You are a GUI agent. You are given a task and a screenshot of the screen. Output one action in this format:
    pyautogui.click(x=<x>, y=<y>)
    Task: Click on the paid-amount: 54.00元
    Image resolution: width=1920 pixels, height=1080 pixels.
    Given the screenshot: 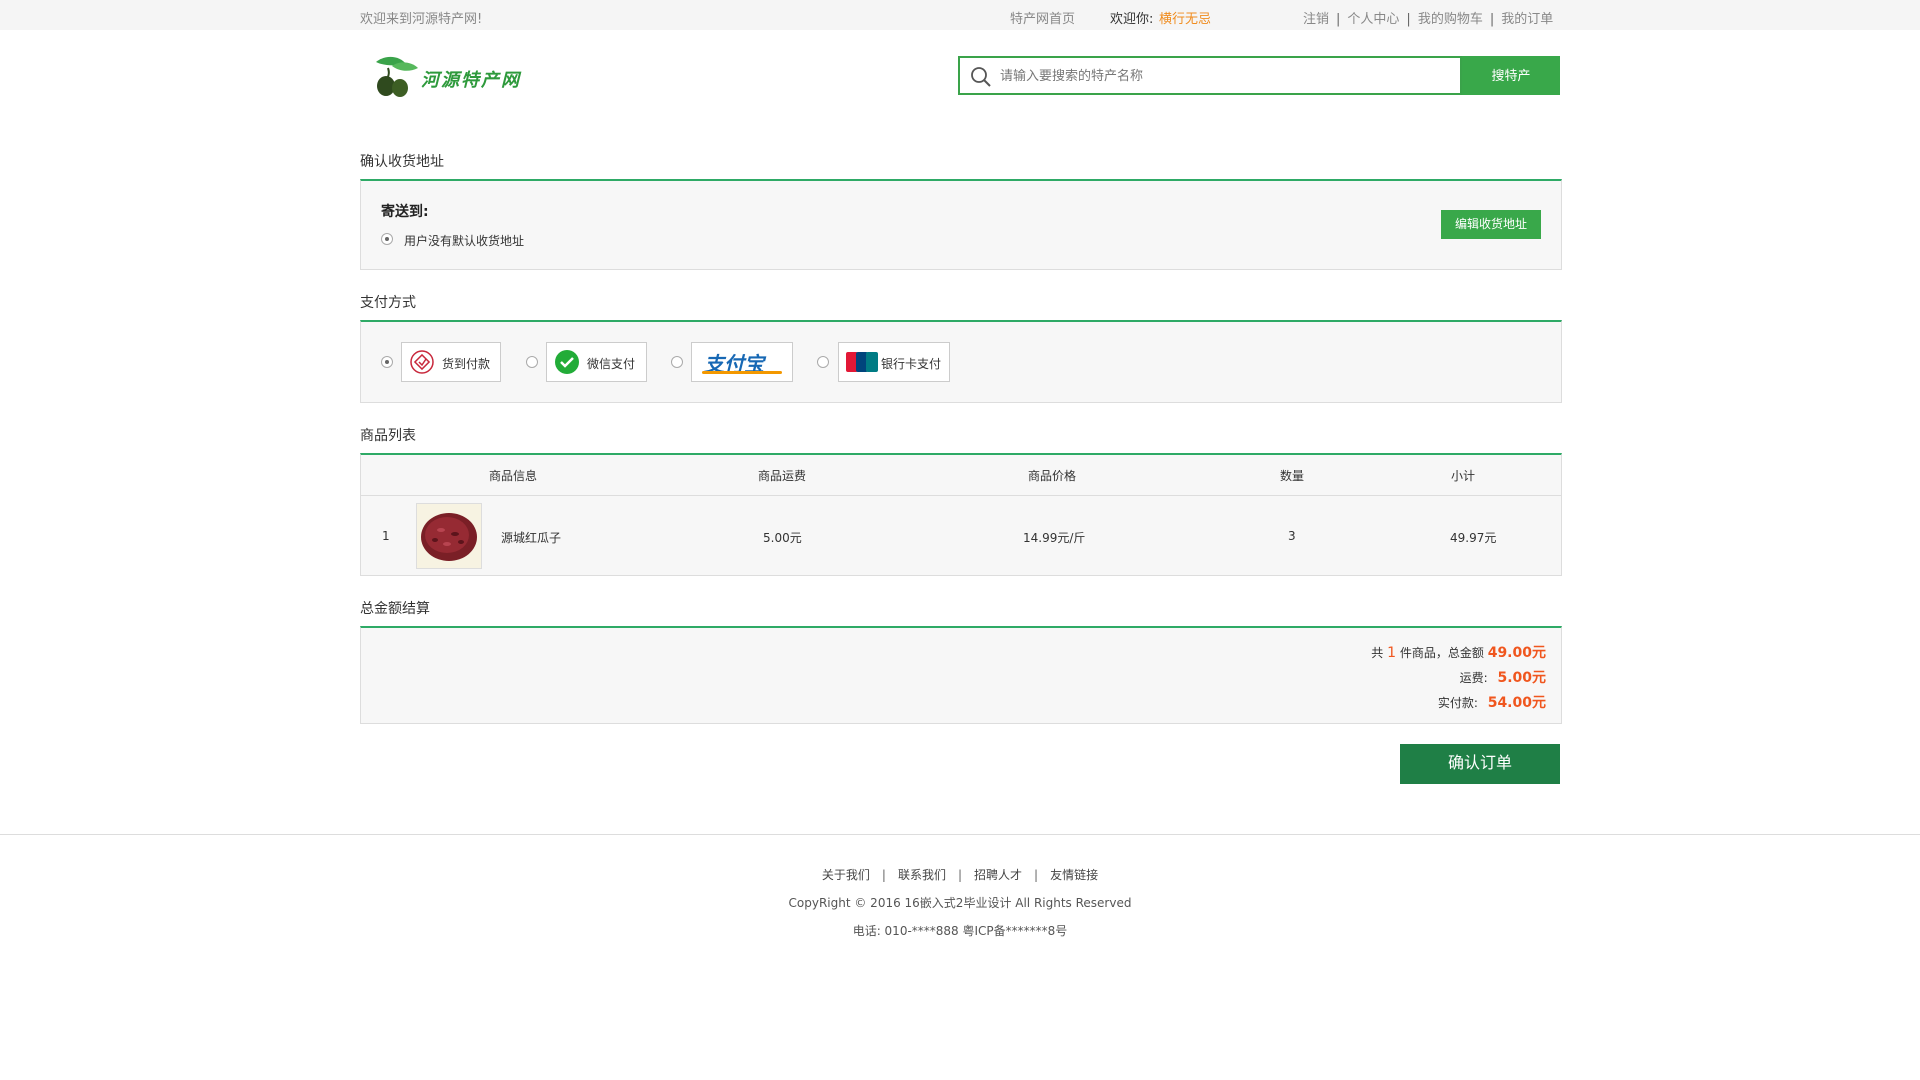 What is the action you would take?
    pyautogui.click(x=1516, y=703)
    